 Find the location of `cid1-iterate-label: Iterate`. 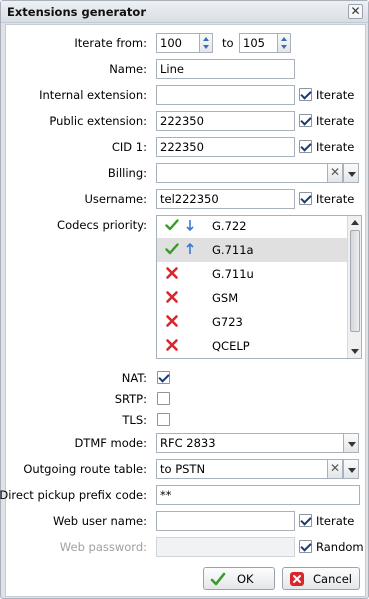

cid1-iterate-label: Iterate is located at coordinates (335, 147).